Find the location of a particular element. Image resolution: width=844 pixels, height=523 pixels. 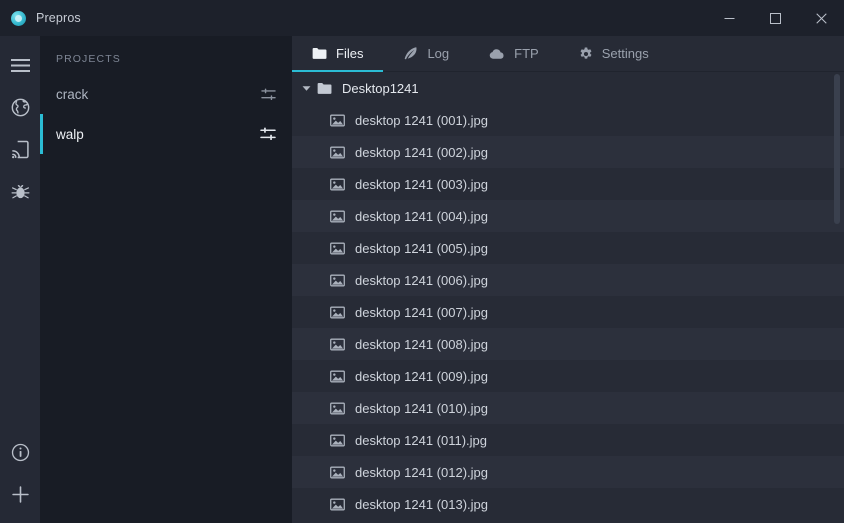

app-title: Prepros is located at coordinates (58, 18).